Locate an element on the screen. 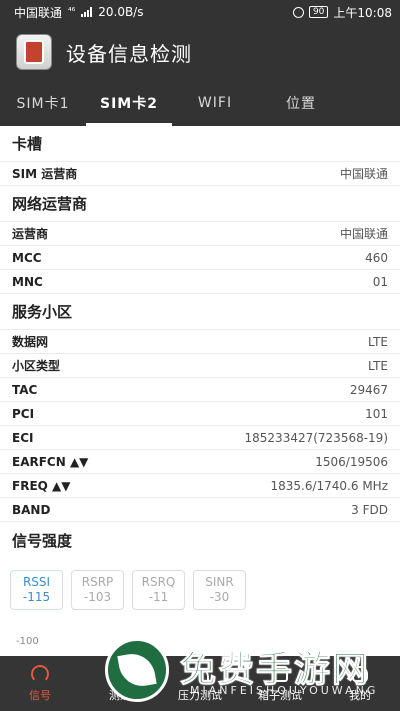  chip-rsrq: RSRQ -11 is located at coordinates (158, 590).